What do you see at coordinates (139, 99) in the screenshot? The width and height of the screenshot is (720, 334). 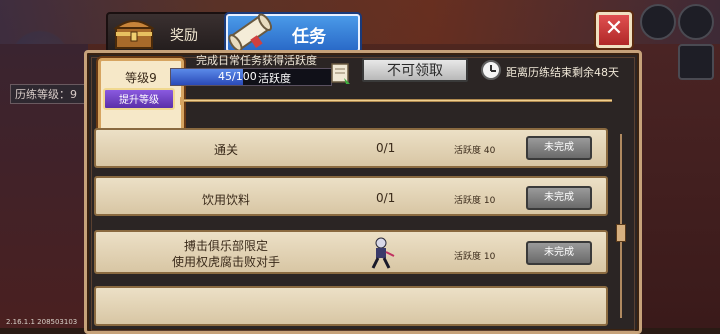 I see `upgrade-level-button: 提升等级` at bounding box center [139, 99].